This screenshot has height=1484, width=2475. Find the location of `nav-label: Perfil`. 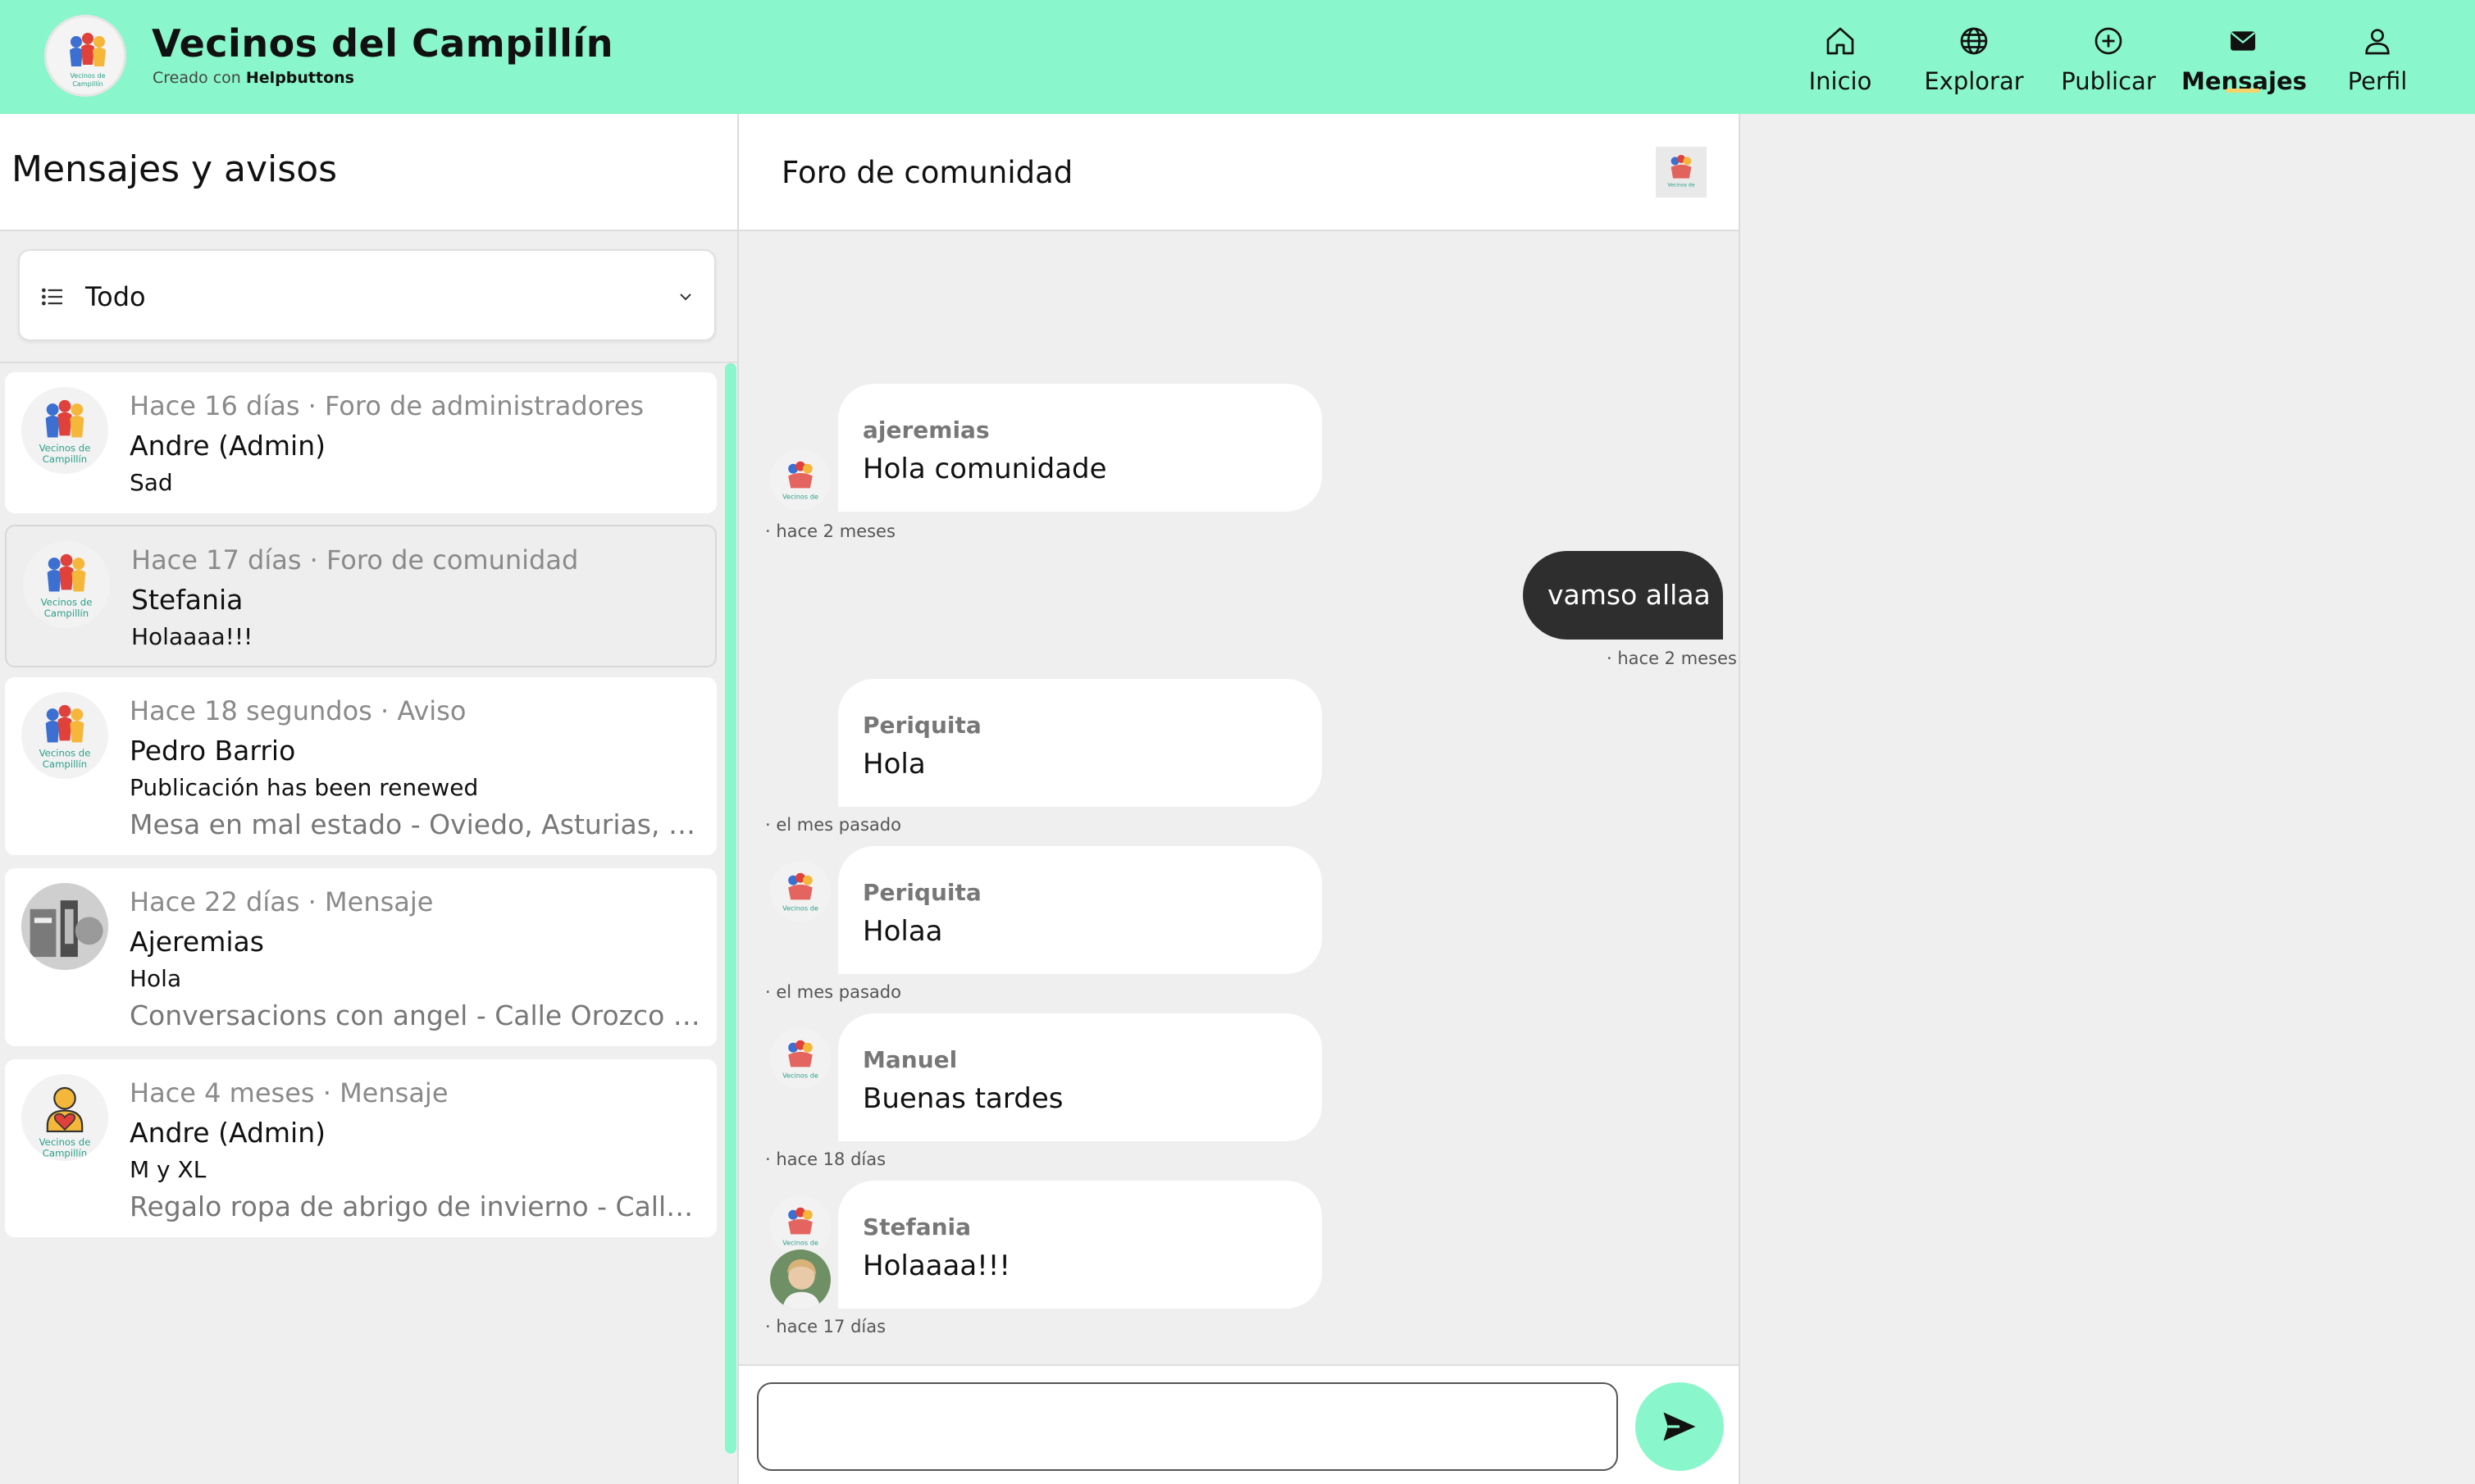

nav-label: Perfil is located at coordinates (2378, 81).